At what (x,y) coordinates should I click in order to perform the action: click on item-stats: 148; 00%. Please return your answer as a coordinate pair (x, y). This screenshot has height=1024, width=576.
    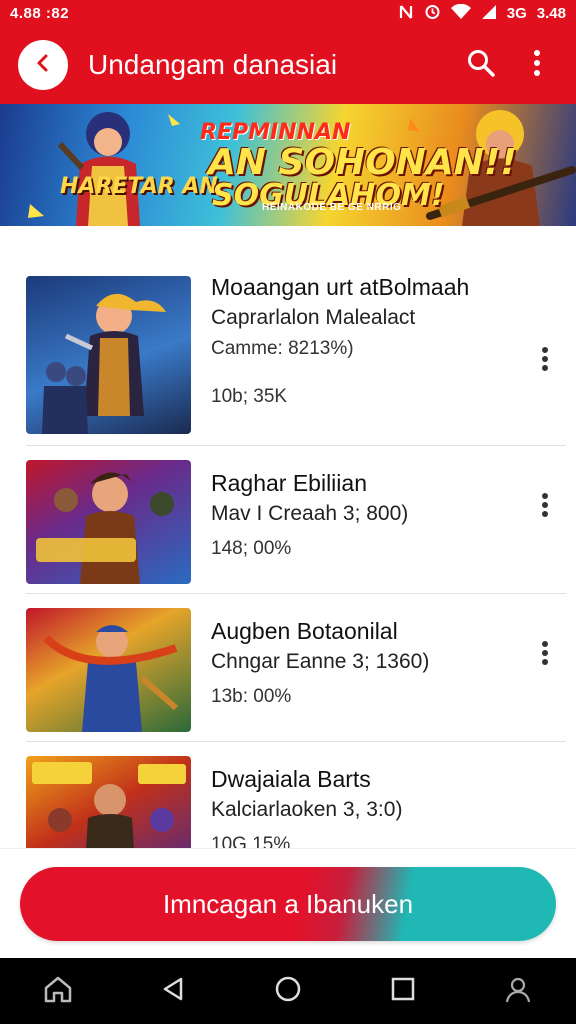
    Looking at the image, I should click on (251, 548).